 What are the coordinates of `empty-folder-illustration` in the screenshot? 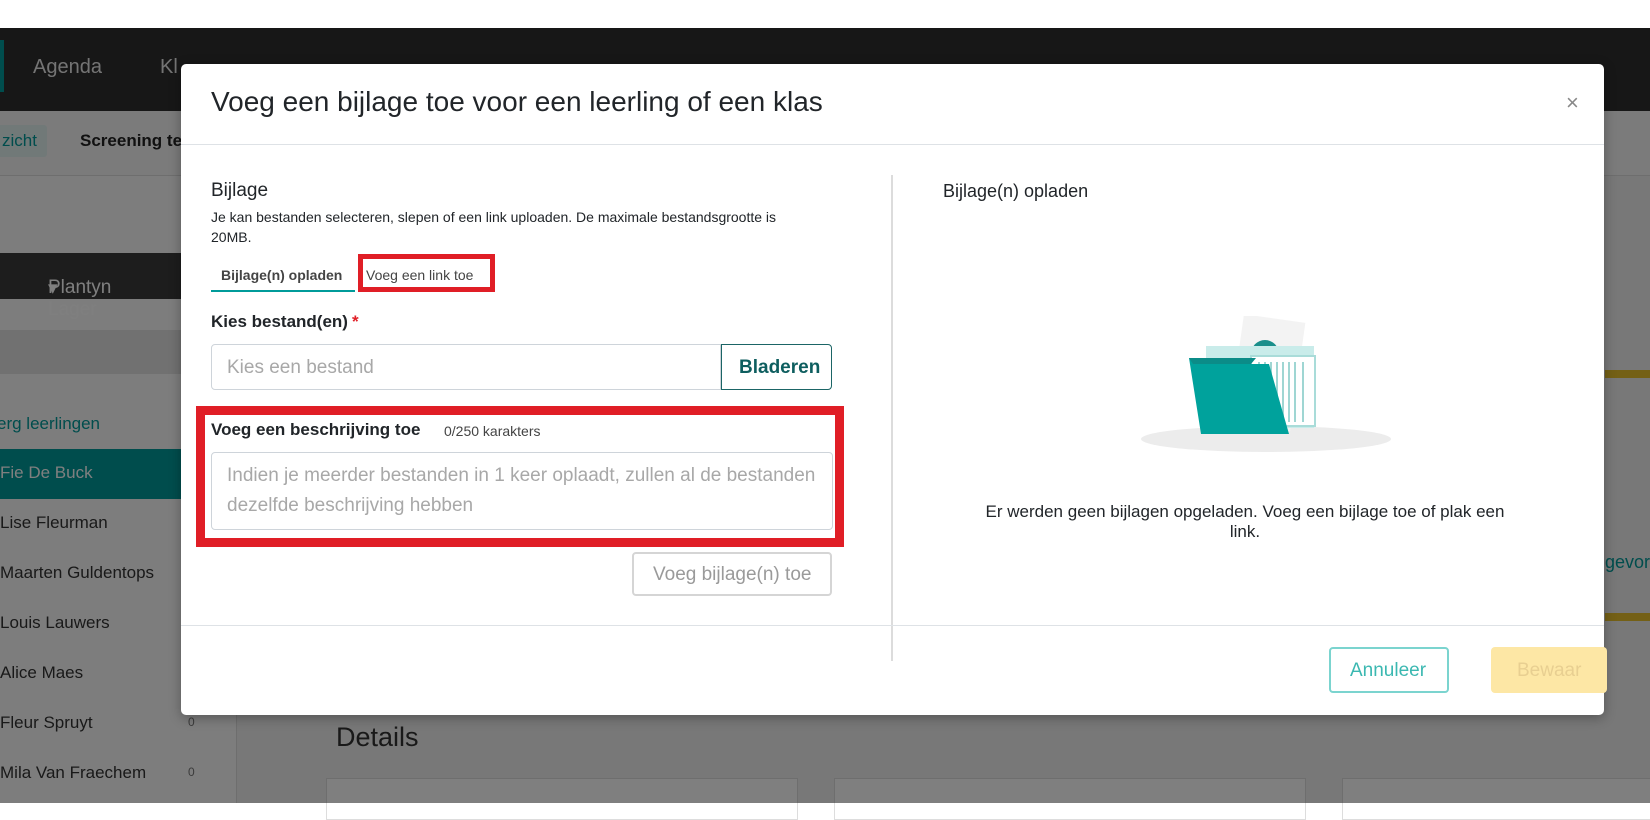 It's located at (1266, 384).